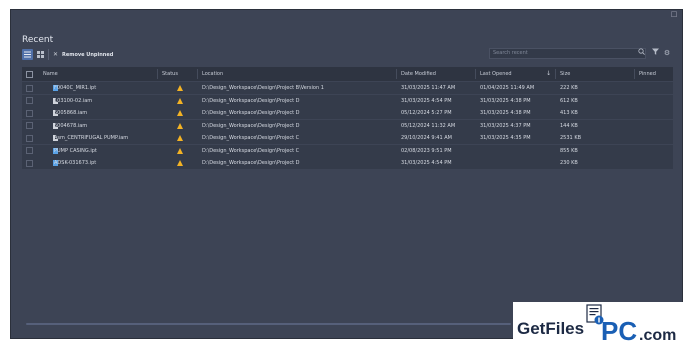 This screenshot has width=700, height=356. Describe the element at coordinates (647, 74) in the screenshot. I see `column-header-pinned: Pinned` at that location.